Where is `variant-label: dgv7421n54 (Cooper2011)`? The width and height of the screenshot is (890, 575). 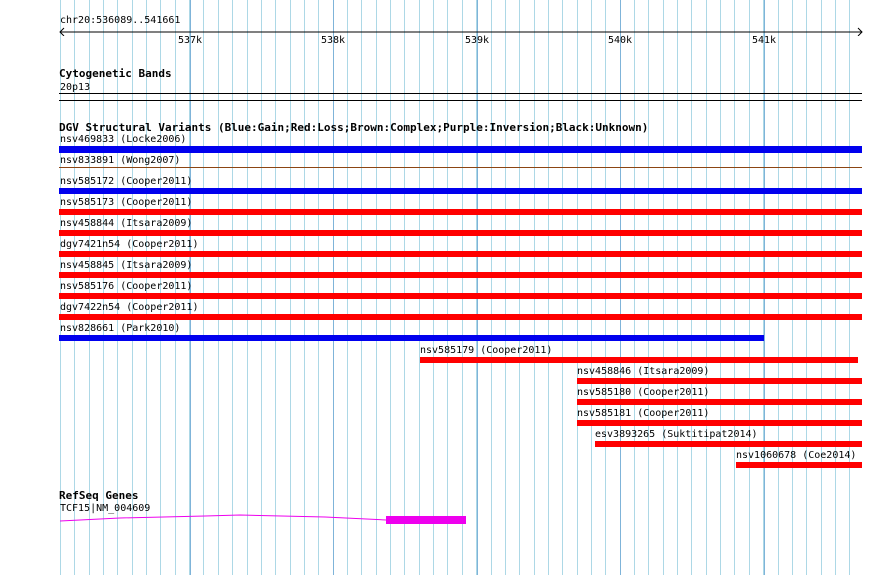
variant-label: dgv7421n54 (Cooper2011) is located at coordinates (129, 244).